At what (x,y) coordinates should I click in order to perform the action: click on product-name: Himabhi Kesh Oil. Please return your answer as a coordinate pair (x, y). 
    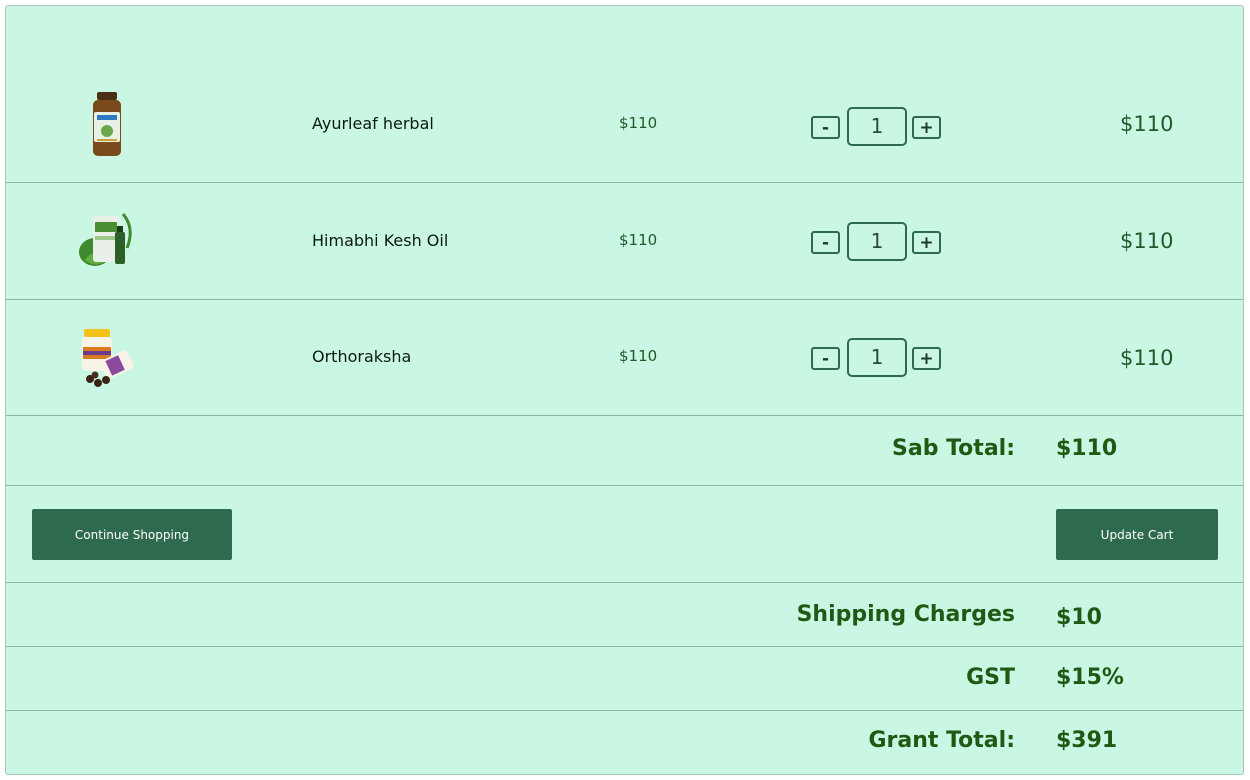
    Looking at the image, I should click on (380, 240).